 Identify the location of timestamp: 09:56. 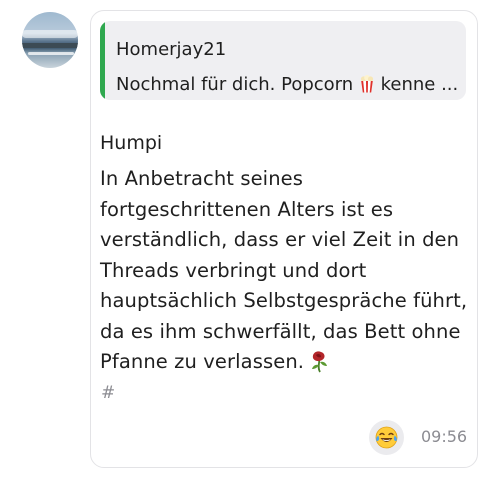
(444, 436).